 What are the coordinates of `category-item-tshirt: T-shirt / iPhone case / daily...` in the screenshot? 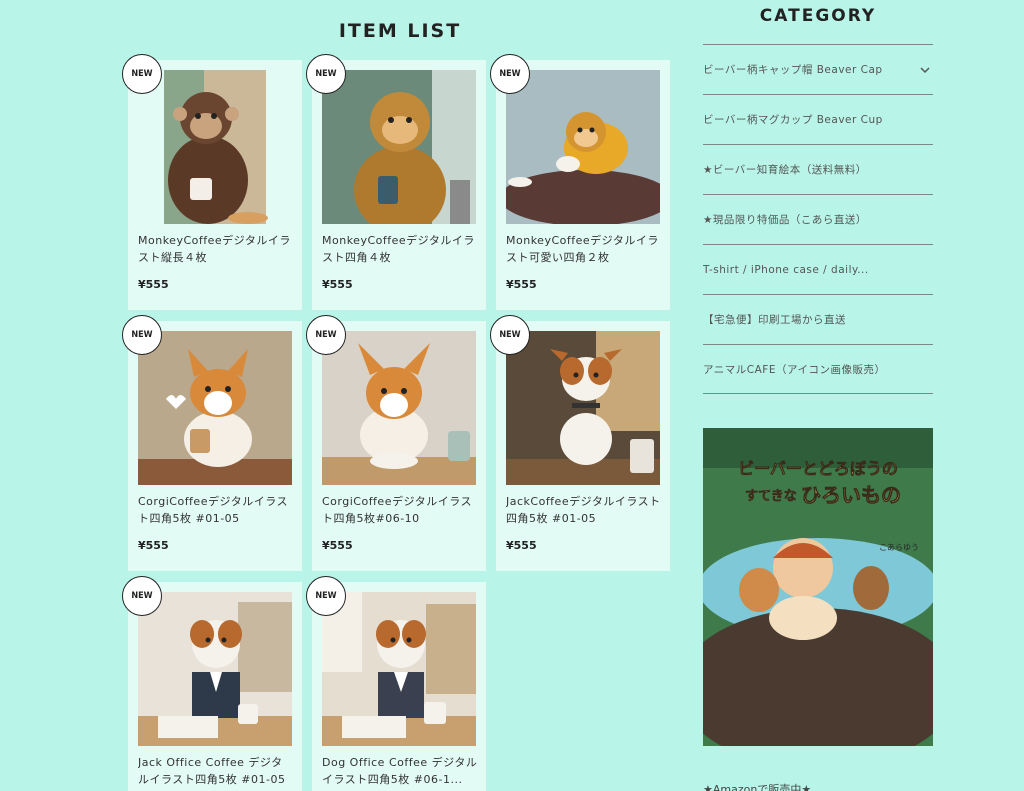 It's located at (818, 269).